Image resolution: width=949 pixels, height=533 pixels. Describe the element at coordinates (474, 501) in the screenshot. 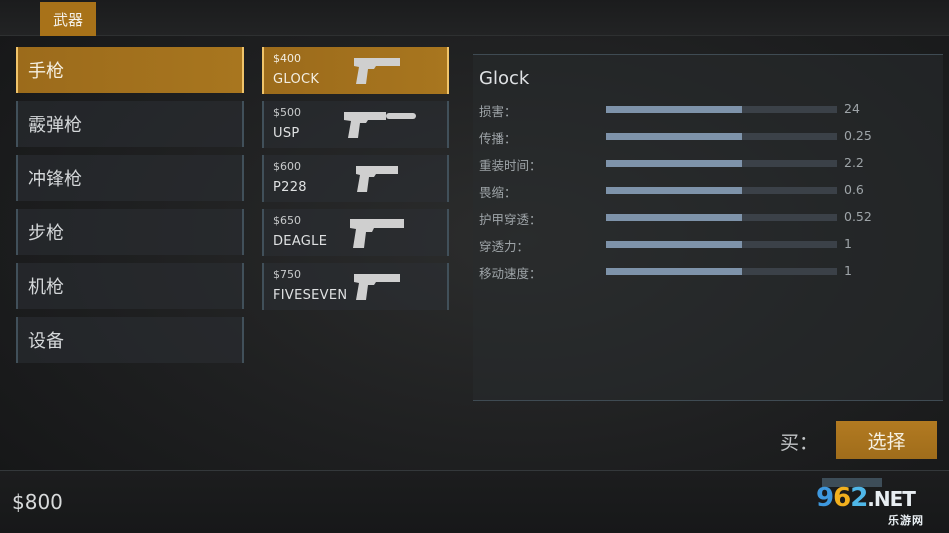

I see `bottom-bar` at that location.